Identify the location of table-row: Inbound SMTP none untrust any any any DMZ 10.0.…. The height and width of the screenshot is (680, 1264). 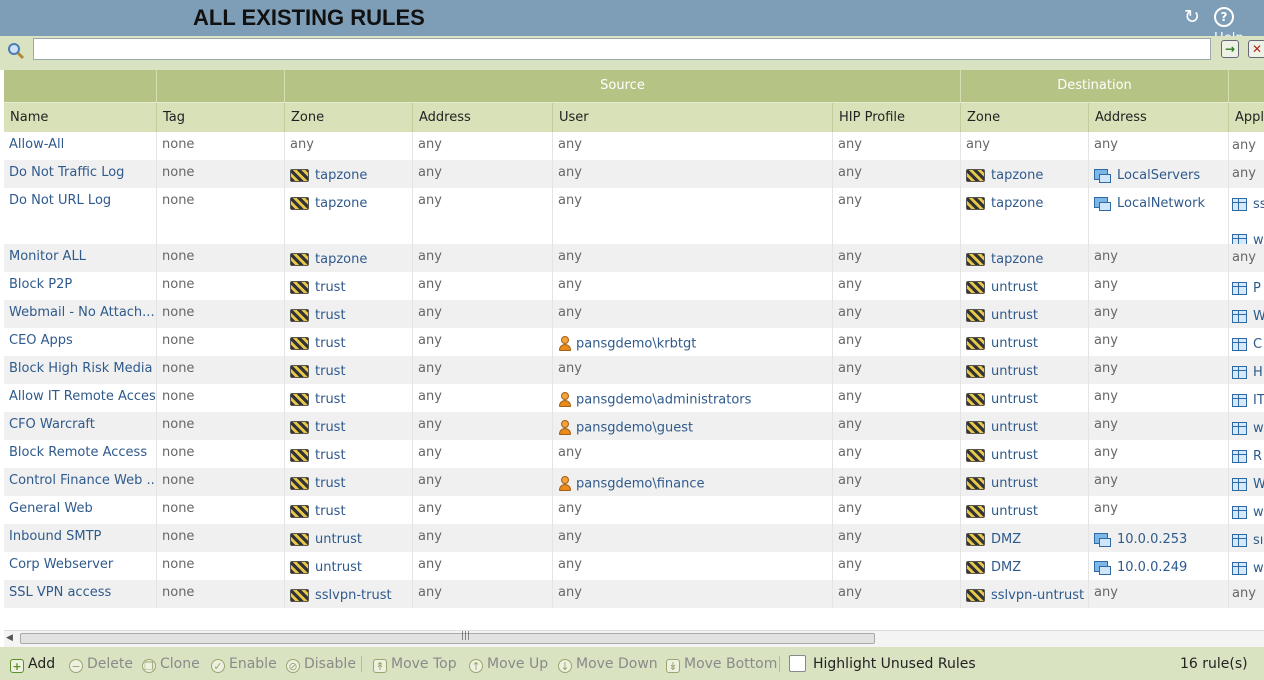
(634, 538).